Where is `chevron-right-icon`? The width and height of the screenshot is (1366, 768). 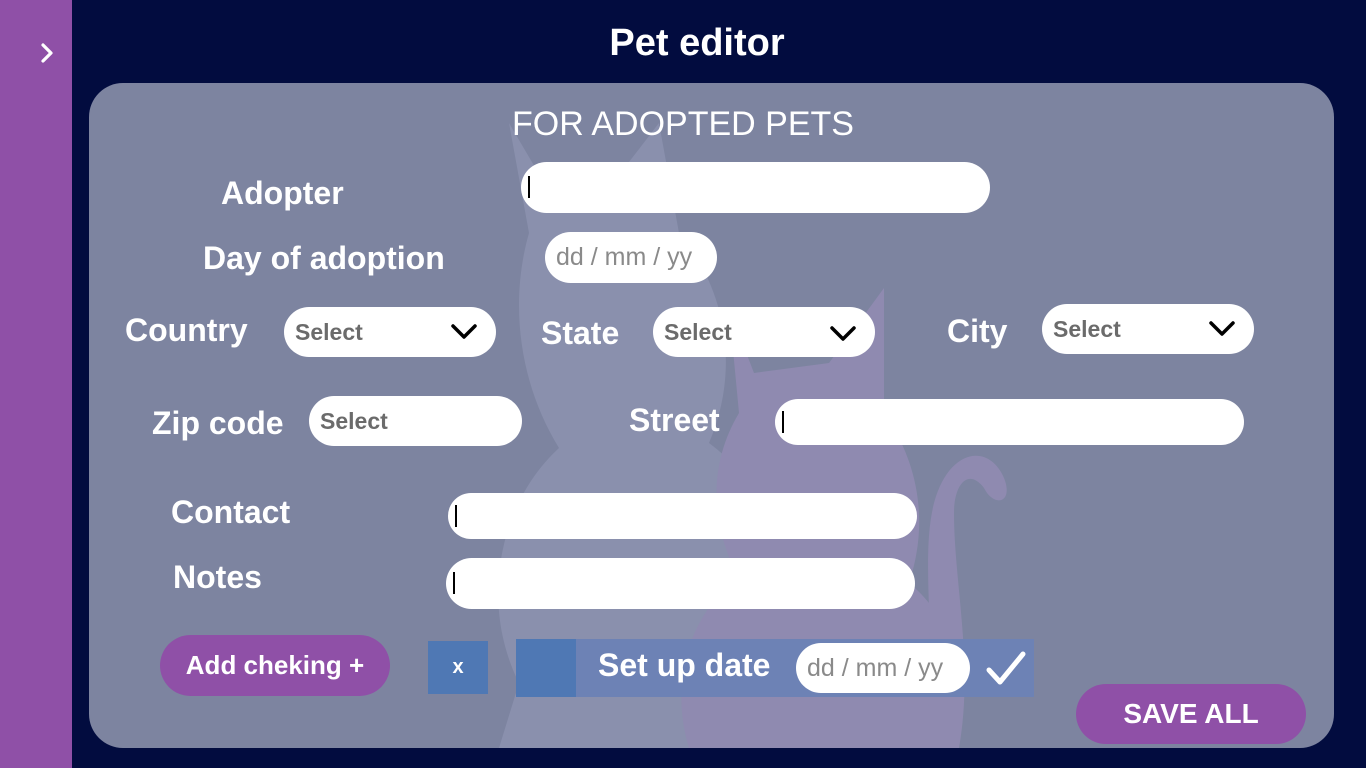
chevron-right-icon is located at coordinates (47, 53).